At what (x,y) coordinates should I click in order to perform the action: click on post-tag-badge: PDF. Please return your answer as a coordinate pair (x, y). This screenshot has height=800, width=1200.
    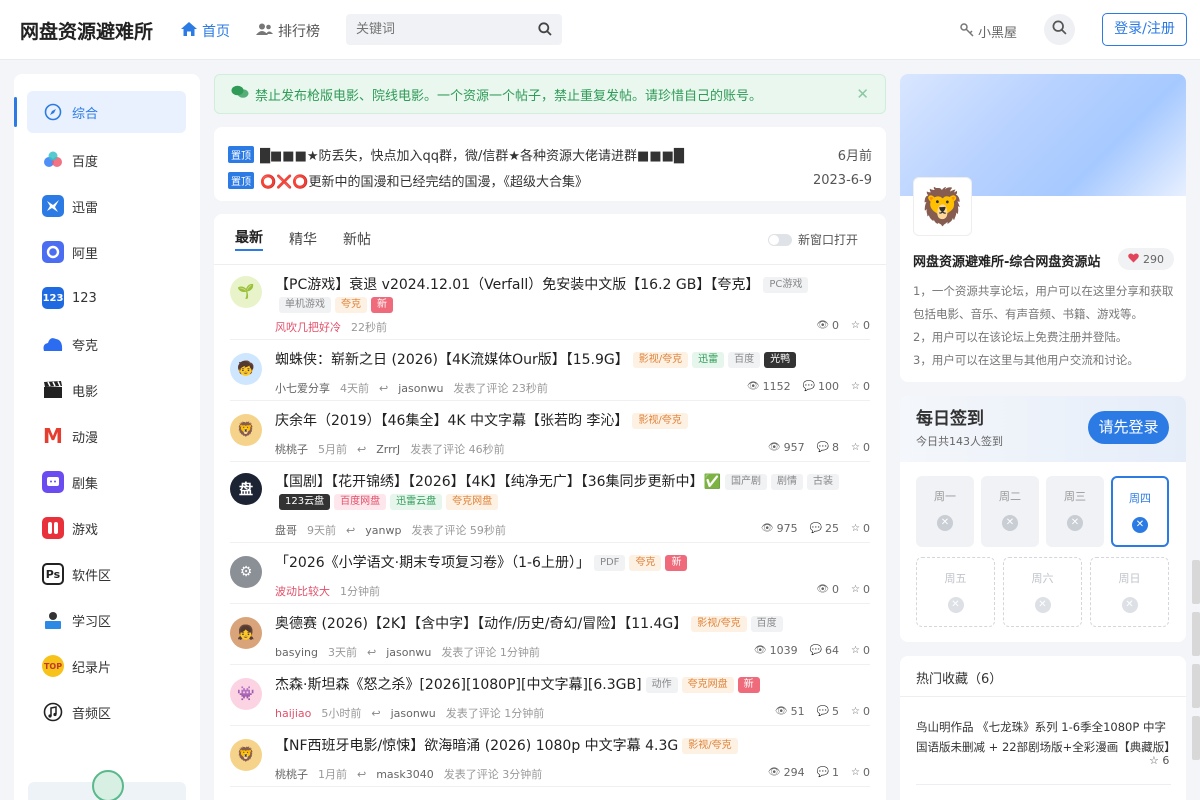
    Looking at the image, I should click on (609, 563).